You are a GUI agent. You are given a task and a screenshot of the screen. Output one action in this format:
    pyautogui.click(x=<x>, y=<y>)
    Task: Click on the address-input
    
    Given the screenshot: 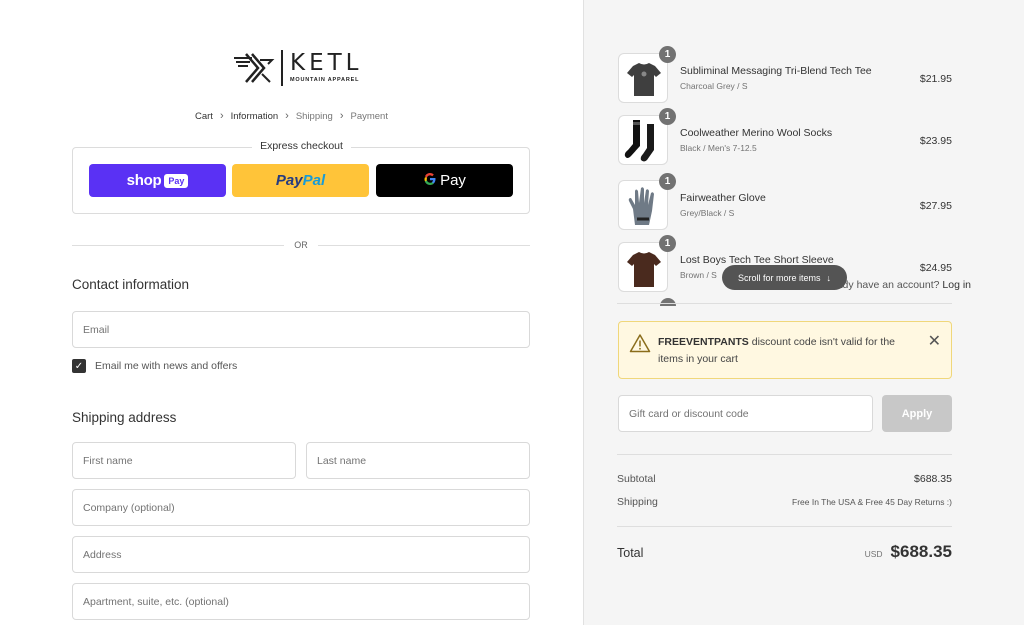 What is the action you would take?
    pyautogui.click(x=306, y=554)
    